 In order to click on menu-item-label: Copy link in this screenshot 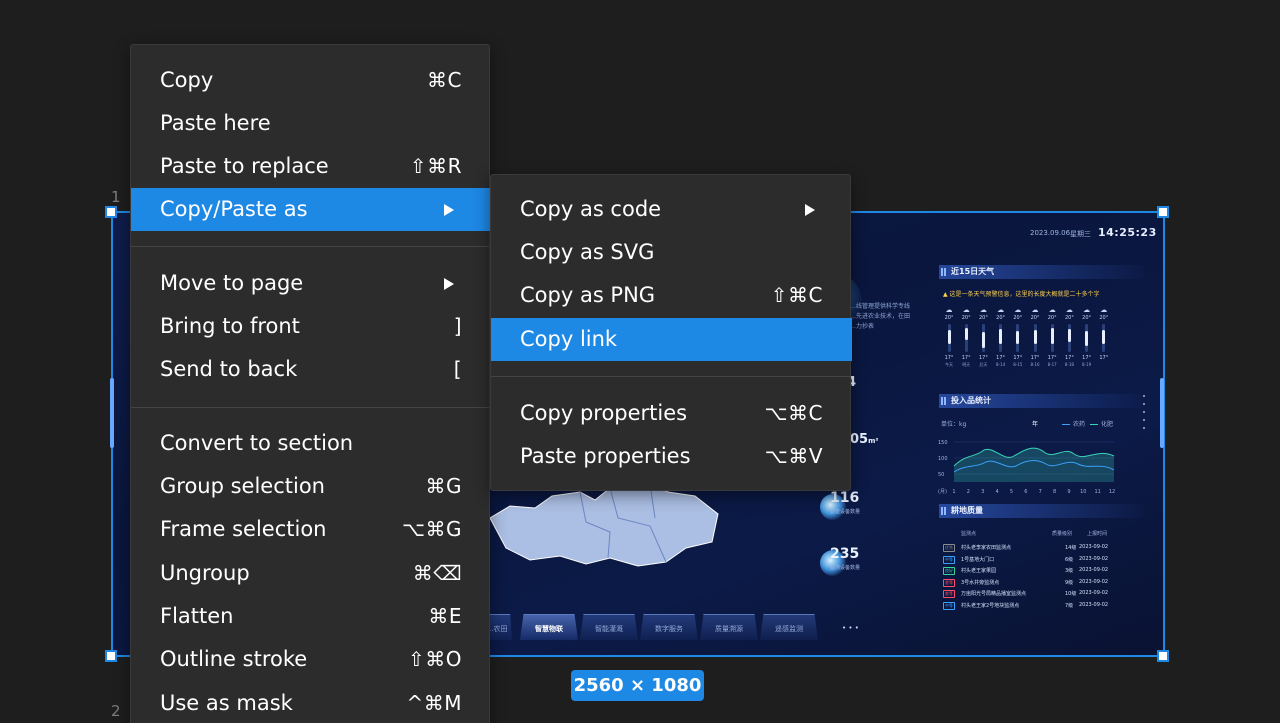, I will do `click(569, 339)`.